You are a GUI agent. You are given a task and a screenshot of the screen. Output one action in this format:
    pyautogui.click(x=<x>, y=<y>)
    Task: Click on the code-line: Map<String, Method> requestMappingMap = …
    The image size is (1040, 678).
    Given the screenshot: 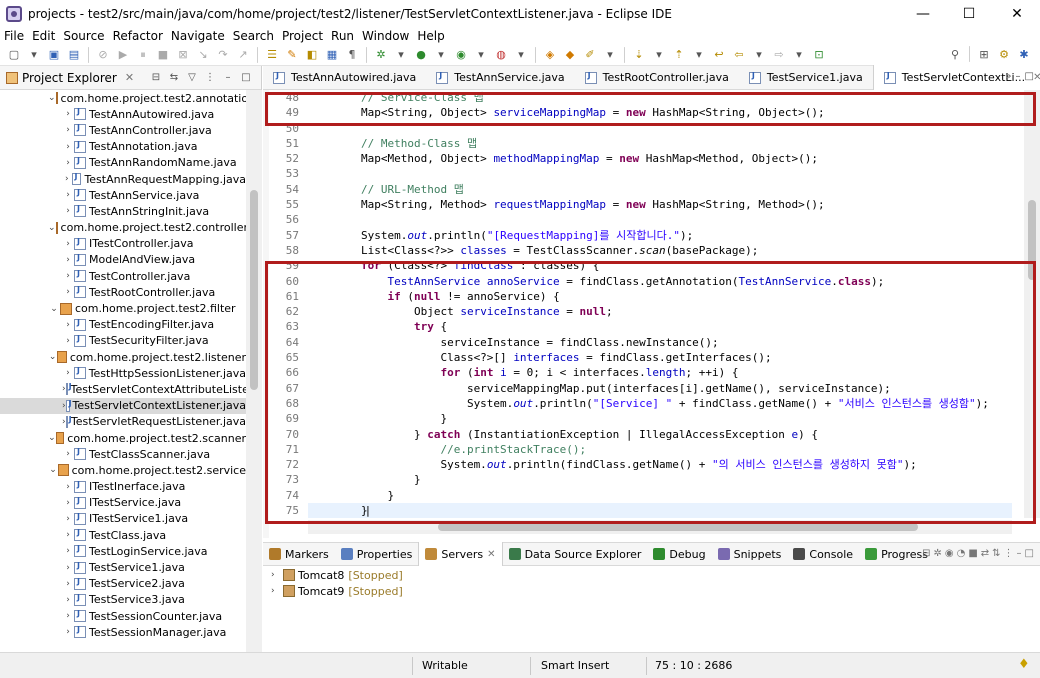 What is the action you would take?
    pyautogui.click(x=660, y=204)
    